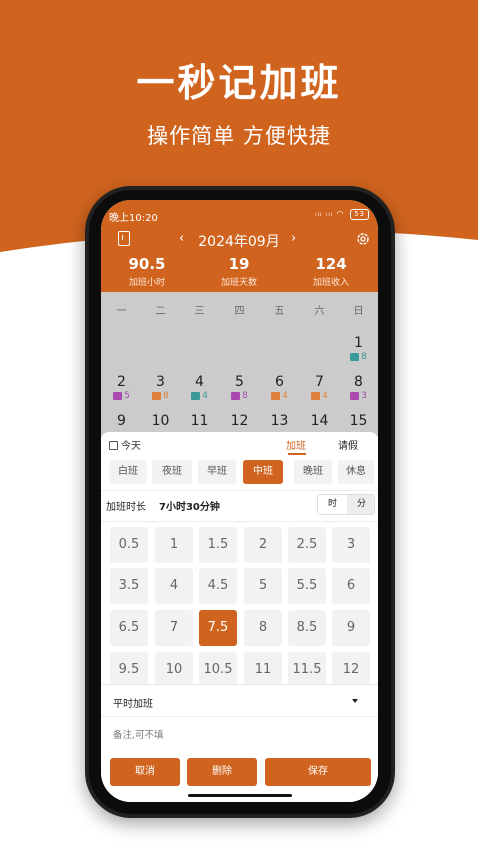  What do you see at coordinates (125, 444) in the screenshot?
I see `today-button: 今天` at bounding box center [125, 444].